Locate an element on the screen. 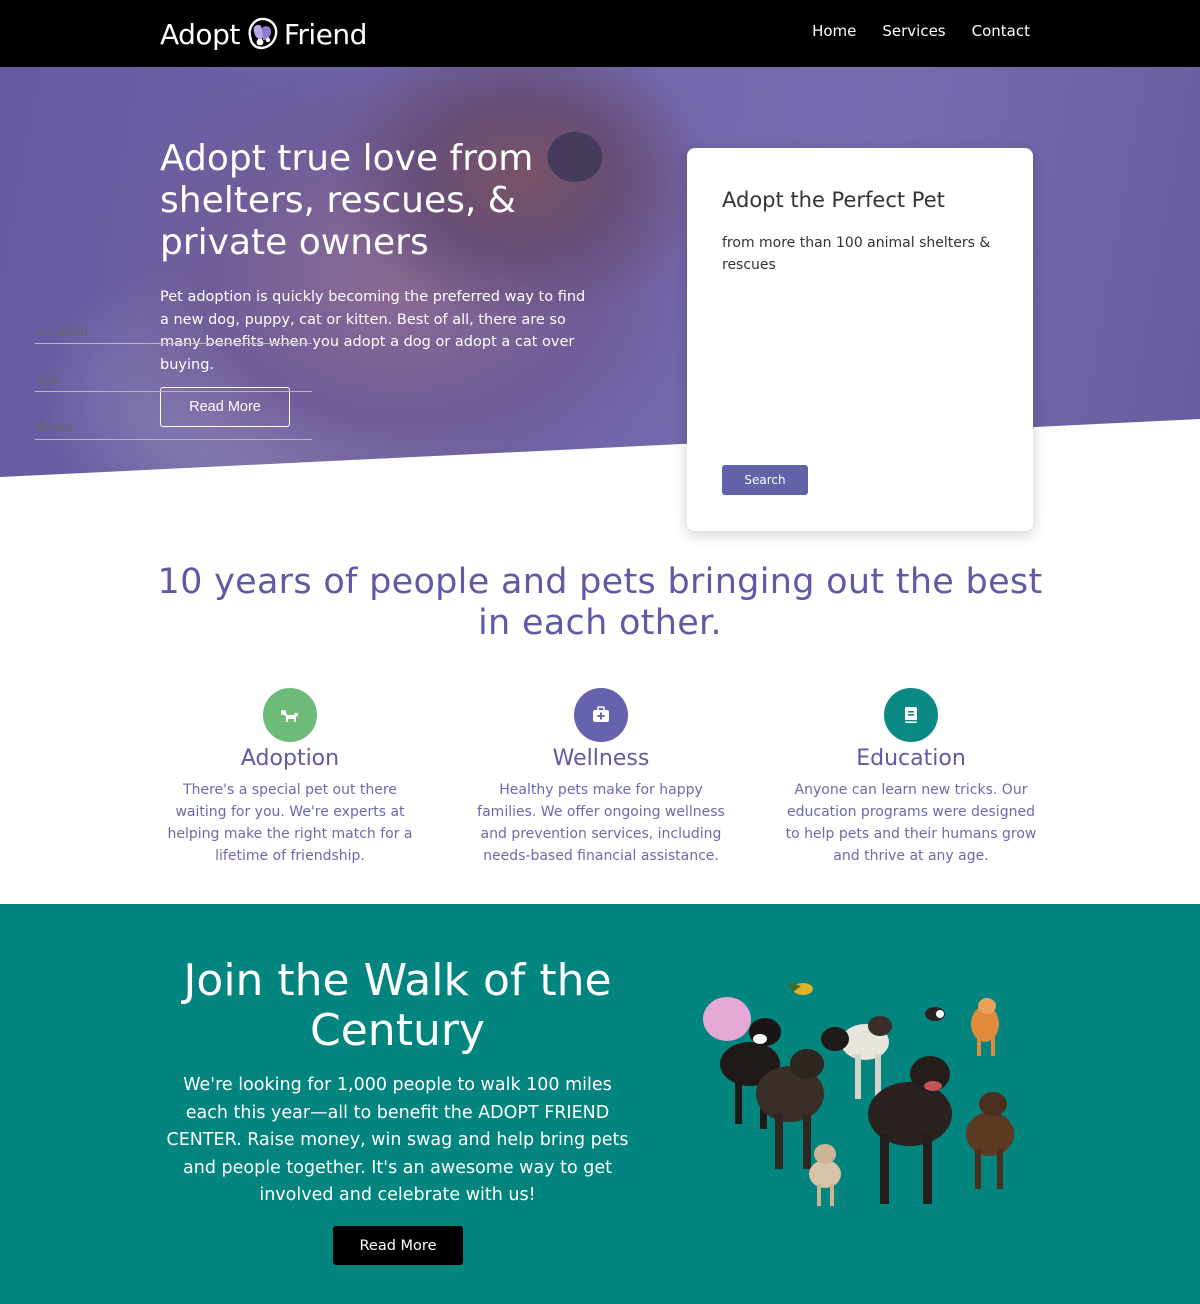  nav-links: Home Services Contact is located at coordinates (921, 31).